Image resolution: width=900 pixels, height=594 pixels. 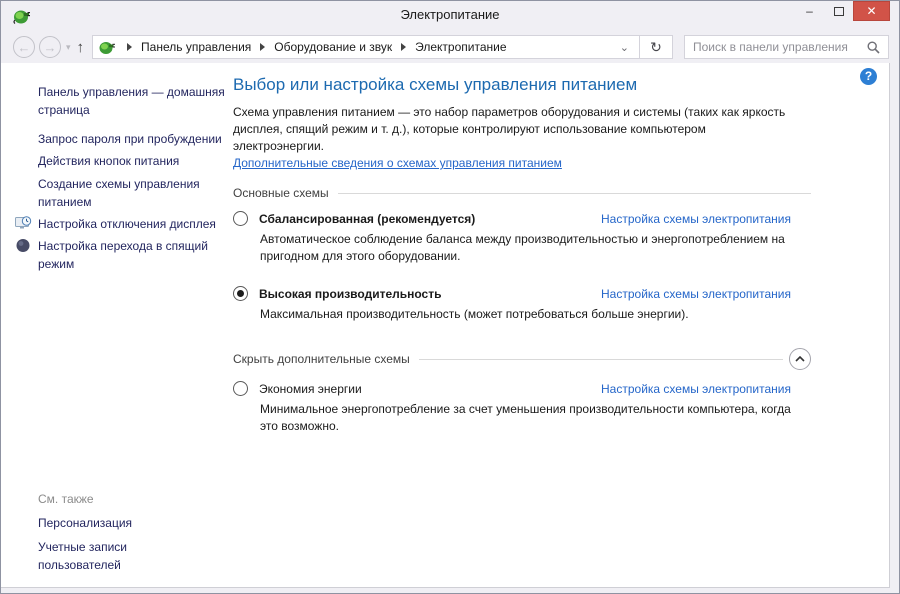 What do you see at coordinates (132, 101) in the screenshot?
I see `sidebar-item-control-panel-home: Панель управления — домашняя страница` at bounding box center [132, 101].